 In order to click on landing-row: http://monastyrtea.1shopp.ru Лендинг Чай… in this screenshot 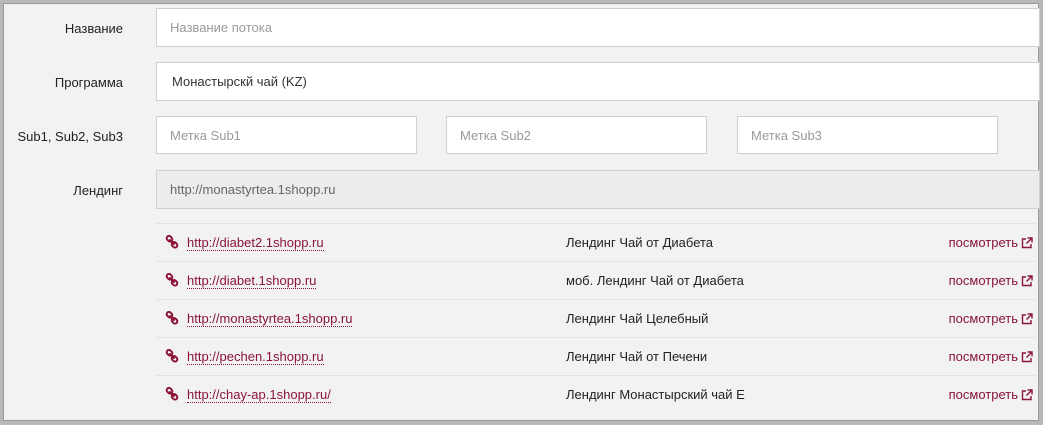, I will do `click(596, 318)`.